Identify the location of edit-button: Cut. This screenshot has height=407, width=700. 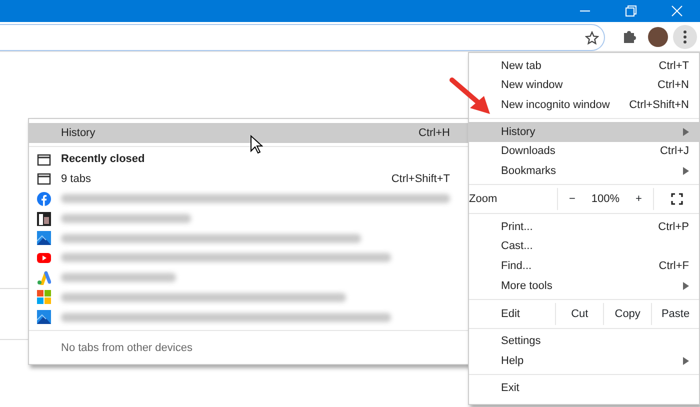
(579, 313).